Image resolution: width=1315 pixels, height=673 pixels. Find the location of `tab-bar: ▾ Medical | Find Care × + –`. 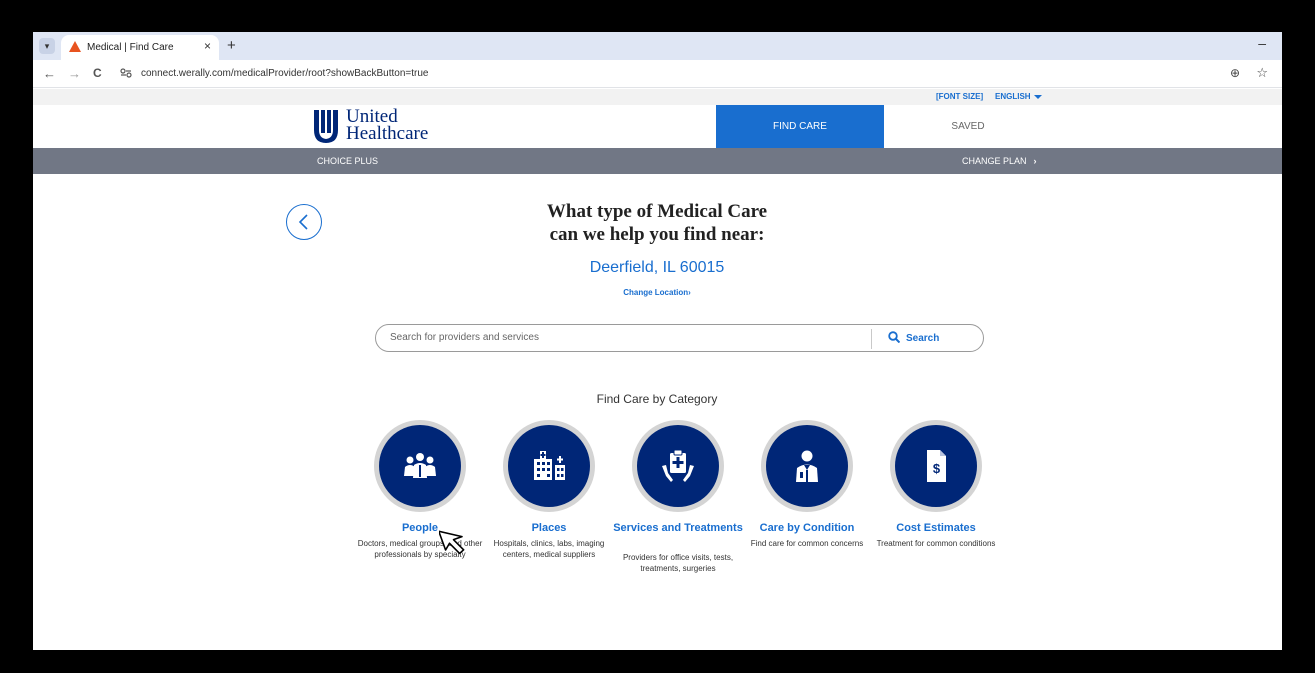

tab-bar: ▾ Medical | Find Care × + – is located at coordinates (657, 46).